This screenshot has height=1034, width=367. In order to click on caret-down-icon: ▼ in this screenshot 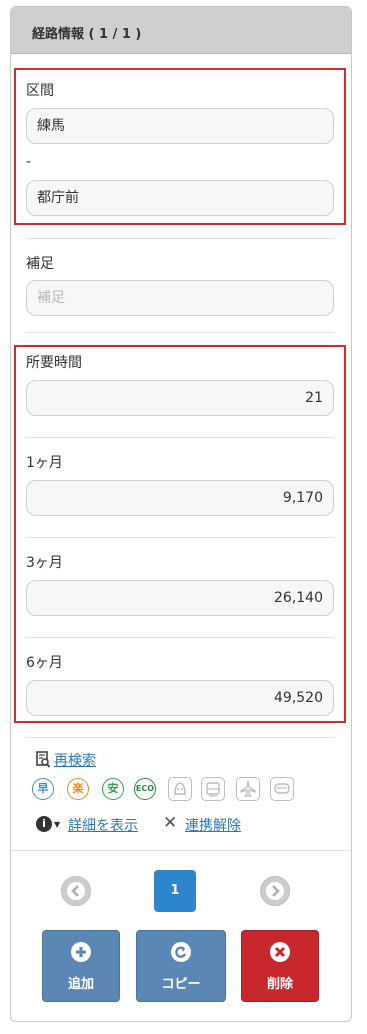, I will do `click(57, 824)`.